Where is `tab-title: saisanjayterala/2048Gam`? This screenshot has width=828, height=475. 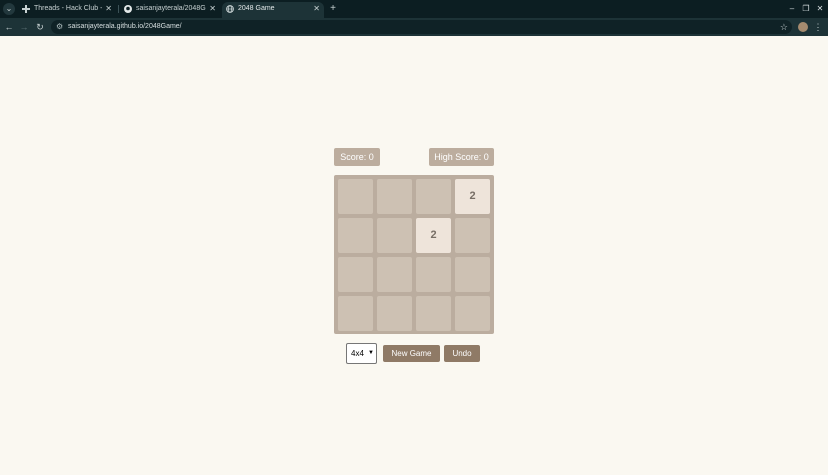
tab-title: saisanjayterala/2048Gam is located at coordinates (171, 8).